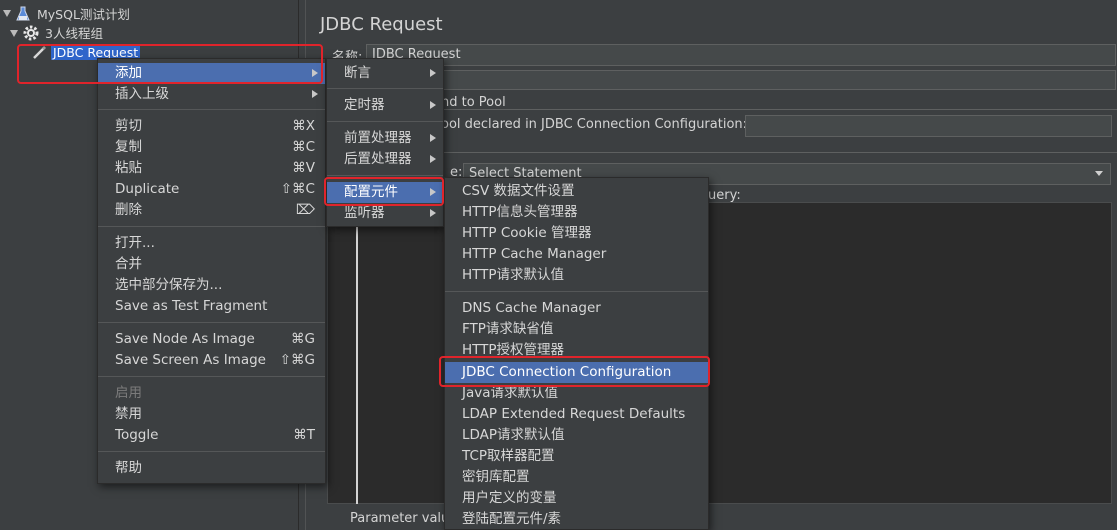 The width and height of the screenshot is (1117, 530). Describe the element at coordinates (534, 254) in the screenshot. I see `config-item-label: HTTP Cache Manager` at that location.